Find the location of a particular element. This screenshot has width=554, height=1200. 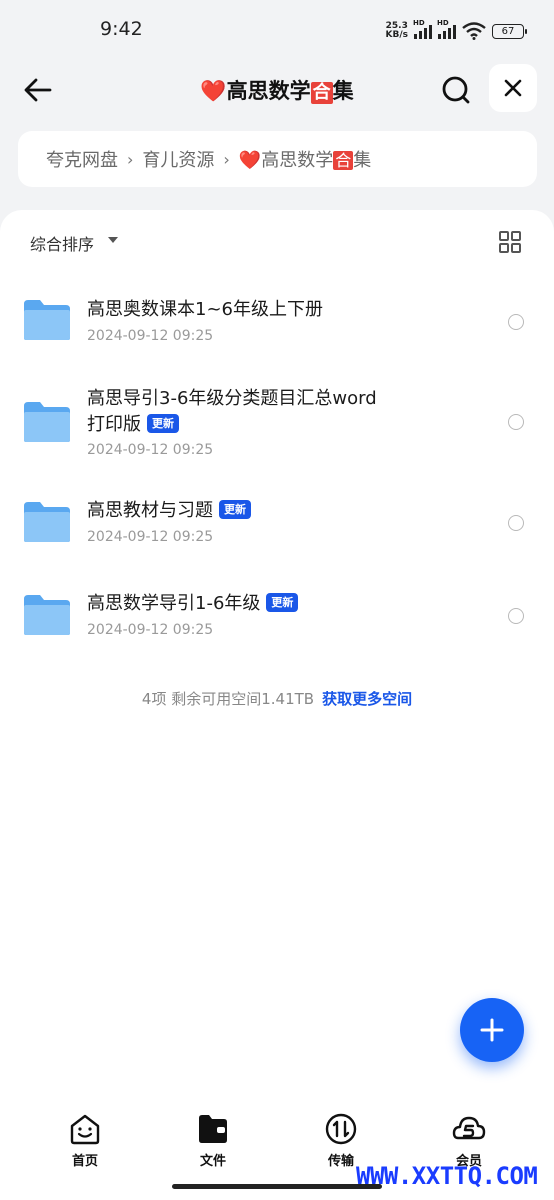

close-icon is located at coordinates (513, 88).